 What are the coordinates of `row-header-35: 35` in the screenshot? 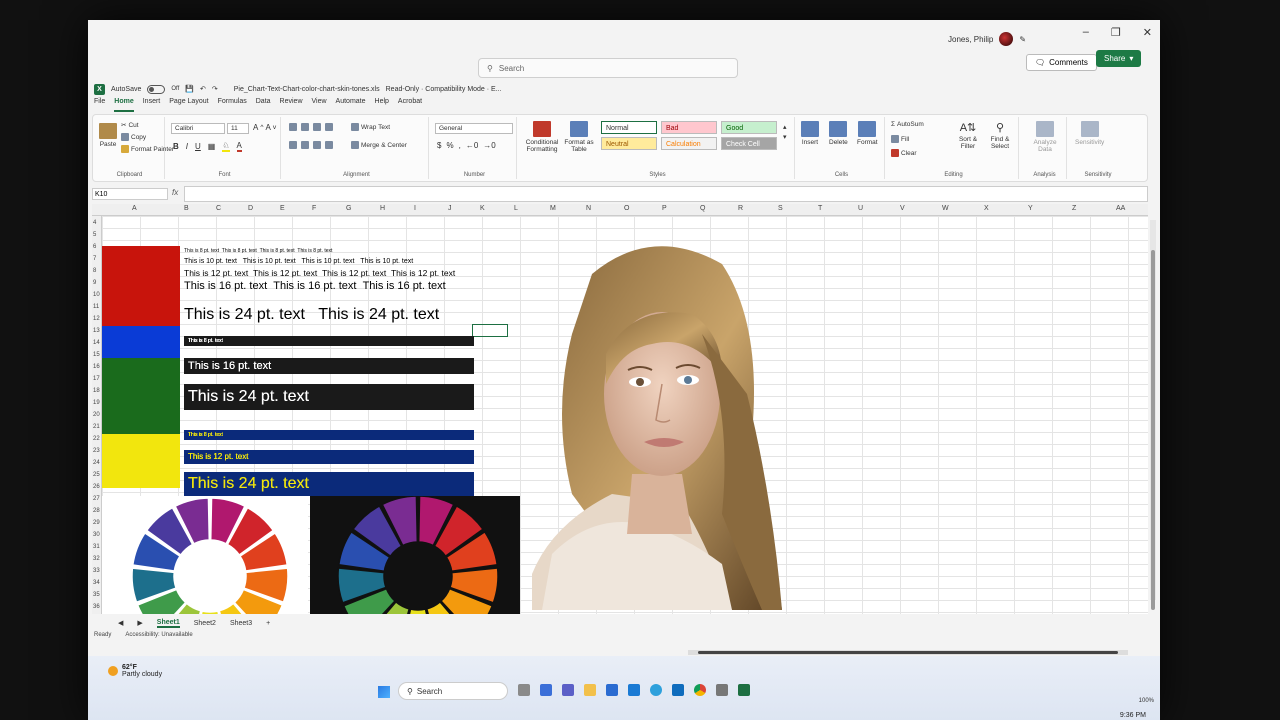 It's located at (96, 595).